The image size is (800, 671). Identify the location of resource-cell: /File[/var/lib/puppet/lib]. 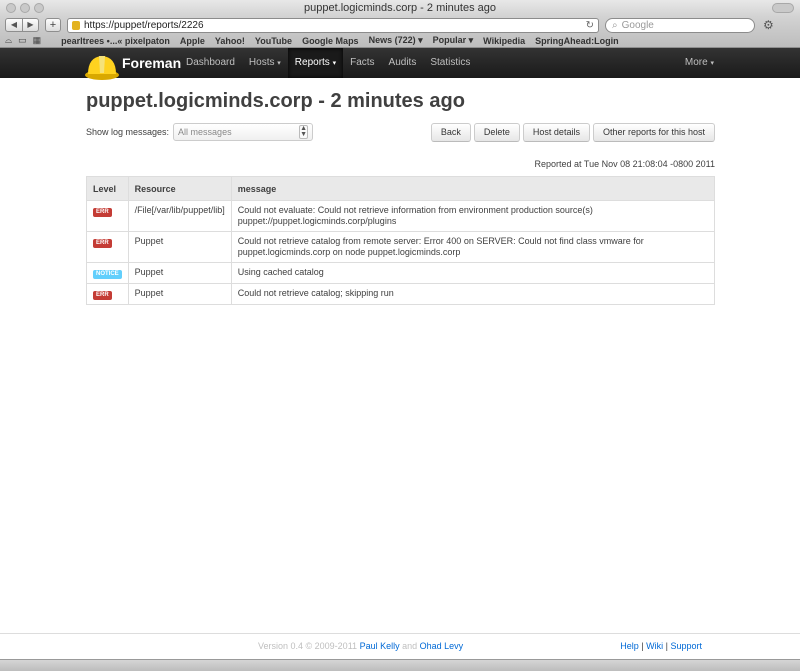
(179, 216).